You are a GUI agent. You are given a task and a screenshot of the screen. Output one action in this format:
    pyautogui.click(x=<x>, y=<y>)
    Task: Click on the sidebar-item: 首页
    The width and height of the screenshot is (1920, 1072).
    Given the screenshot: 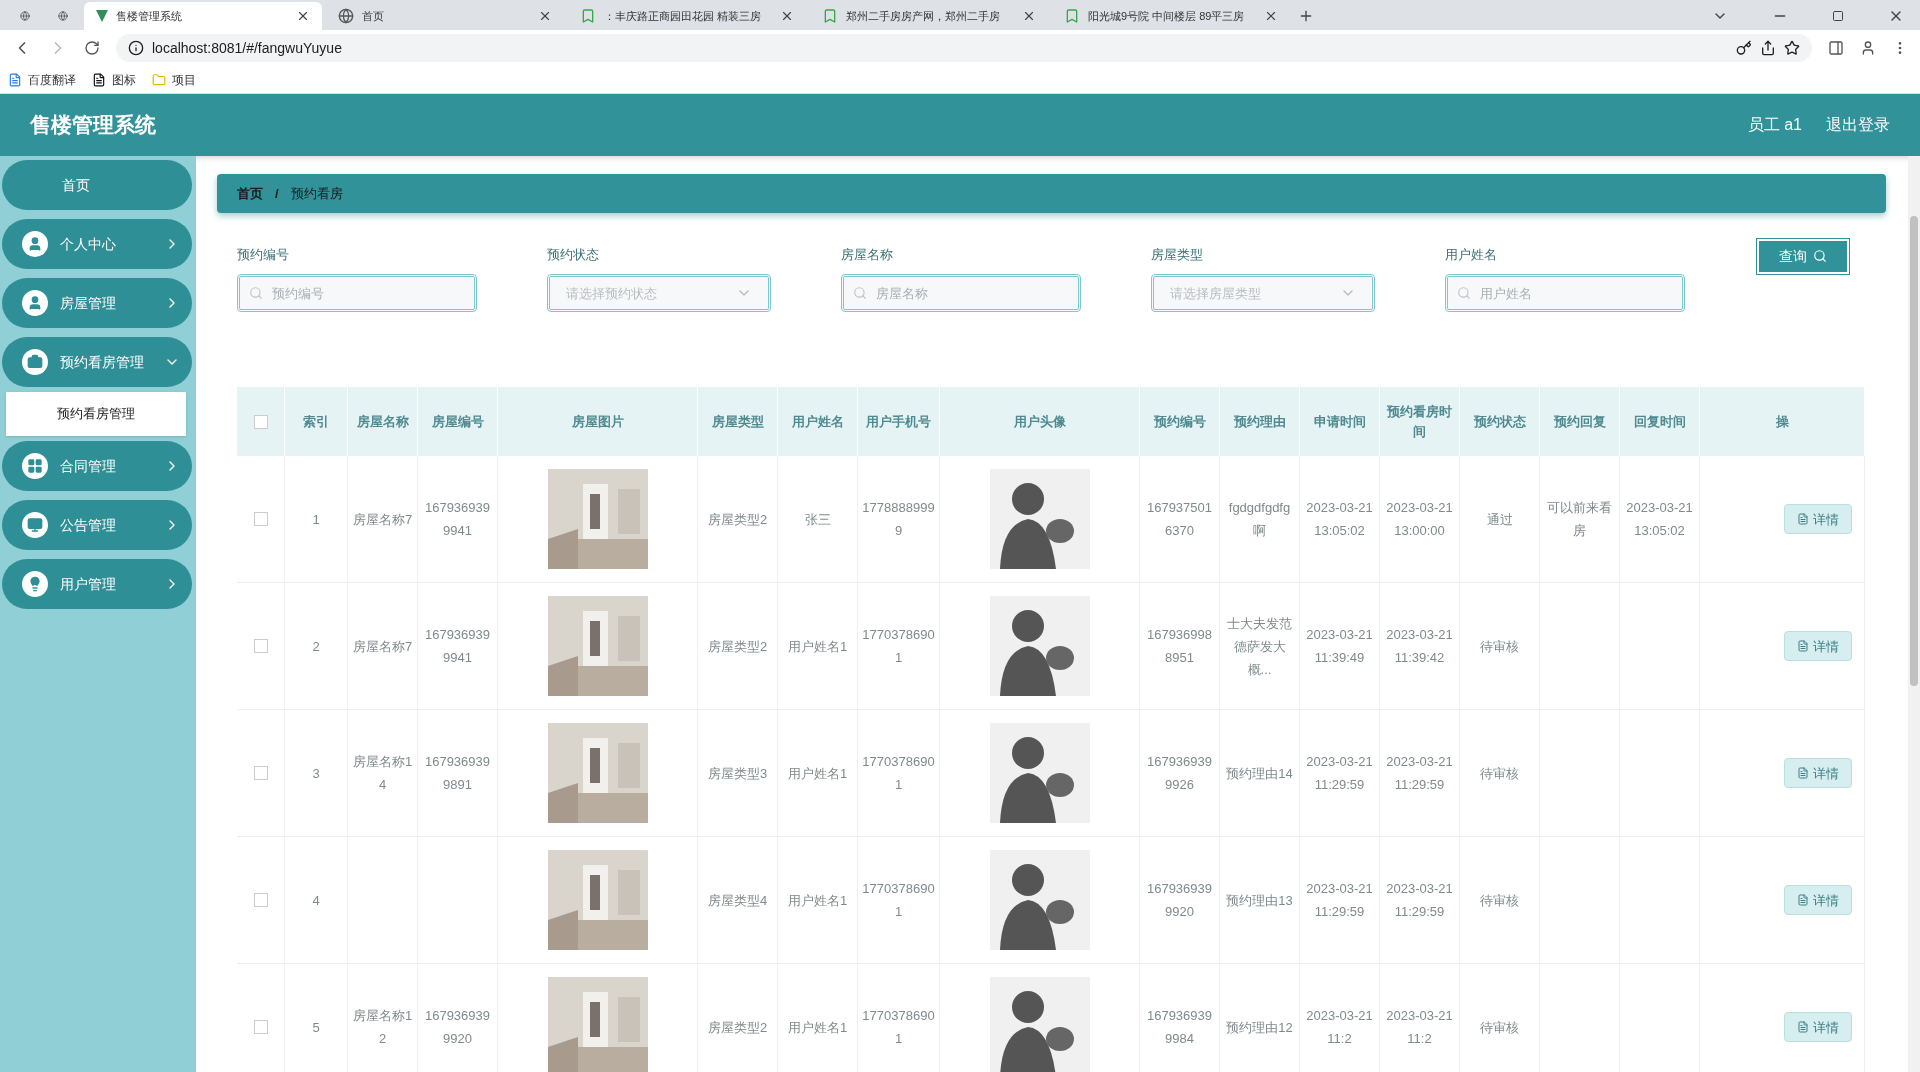 What is the action you would take?
    pyautogui.click(x=97, y=185)
    